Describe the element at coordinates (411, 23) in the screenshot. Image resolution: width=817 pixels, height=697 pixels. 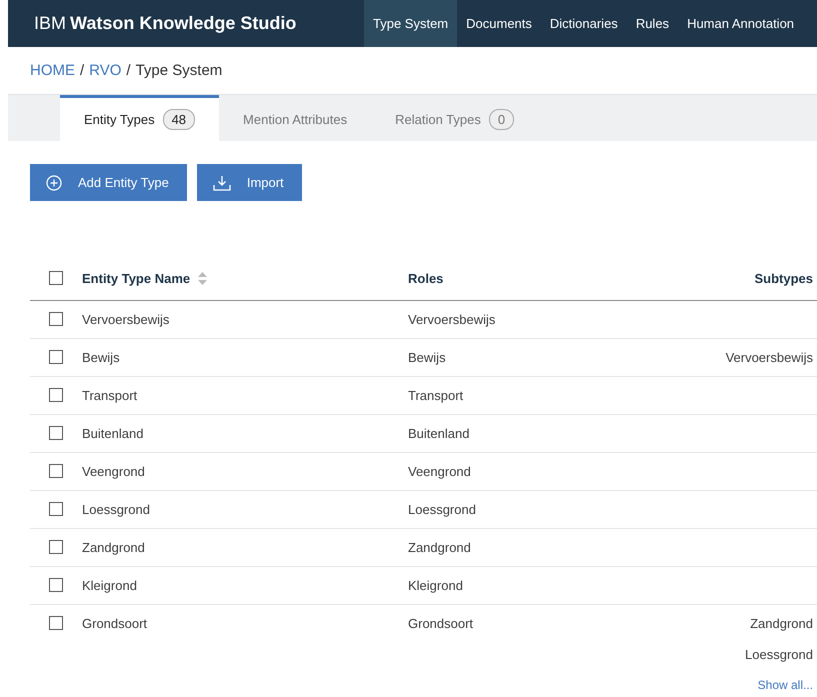
I see `nav-tab: Type System` at that location.